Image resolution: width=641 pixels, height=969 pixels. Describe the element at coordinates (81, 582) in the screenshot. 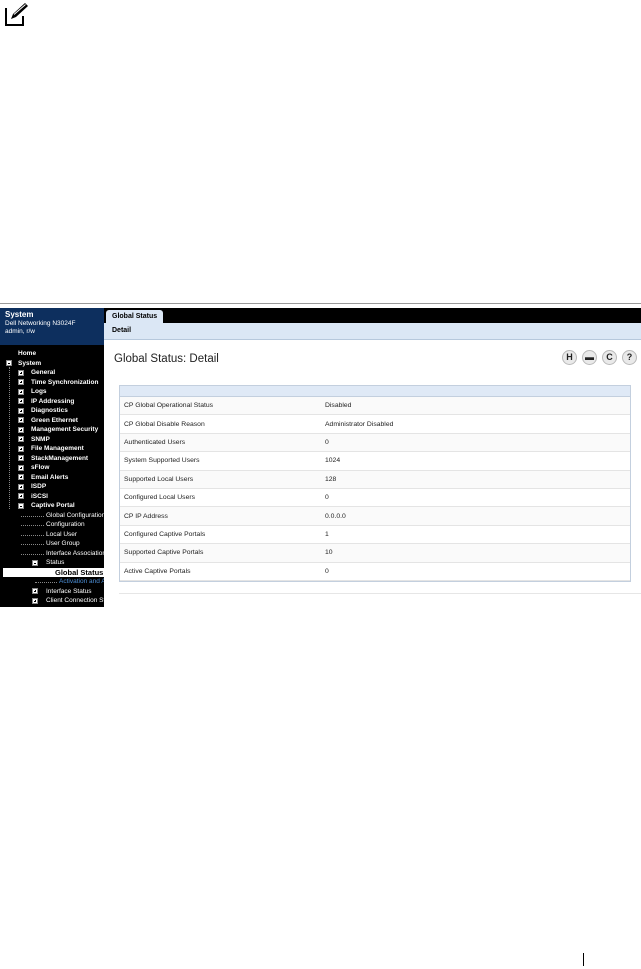

I see `tree-item-activation-and-activity: Activation and Activity` at that location.